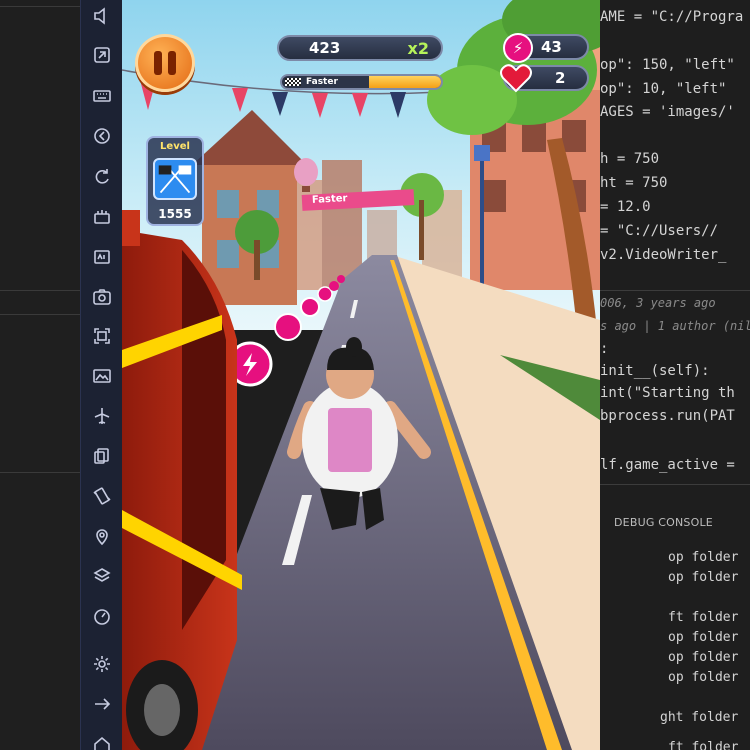  Describe the element at coordinates (293, 82) in the screenshot. I see `checkered-flag-icon` at that location.